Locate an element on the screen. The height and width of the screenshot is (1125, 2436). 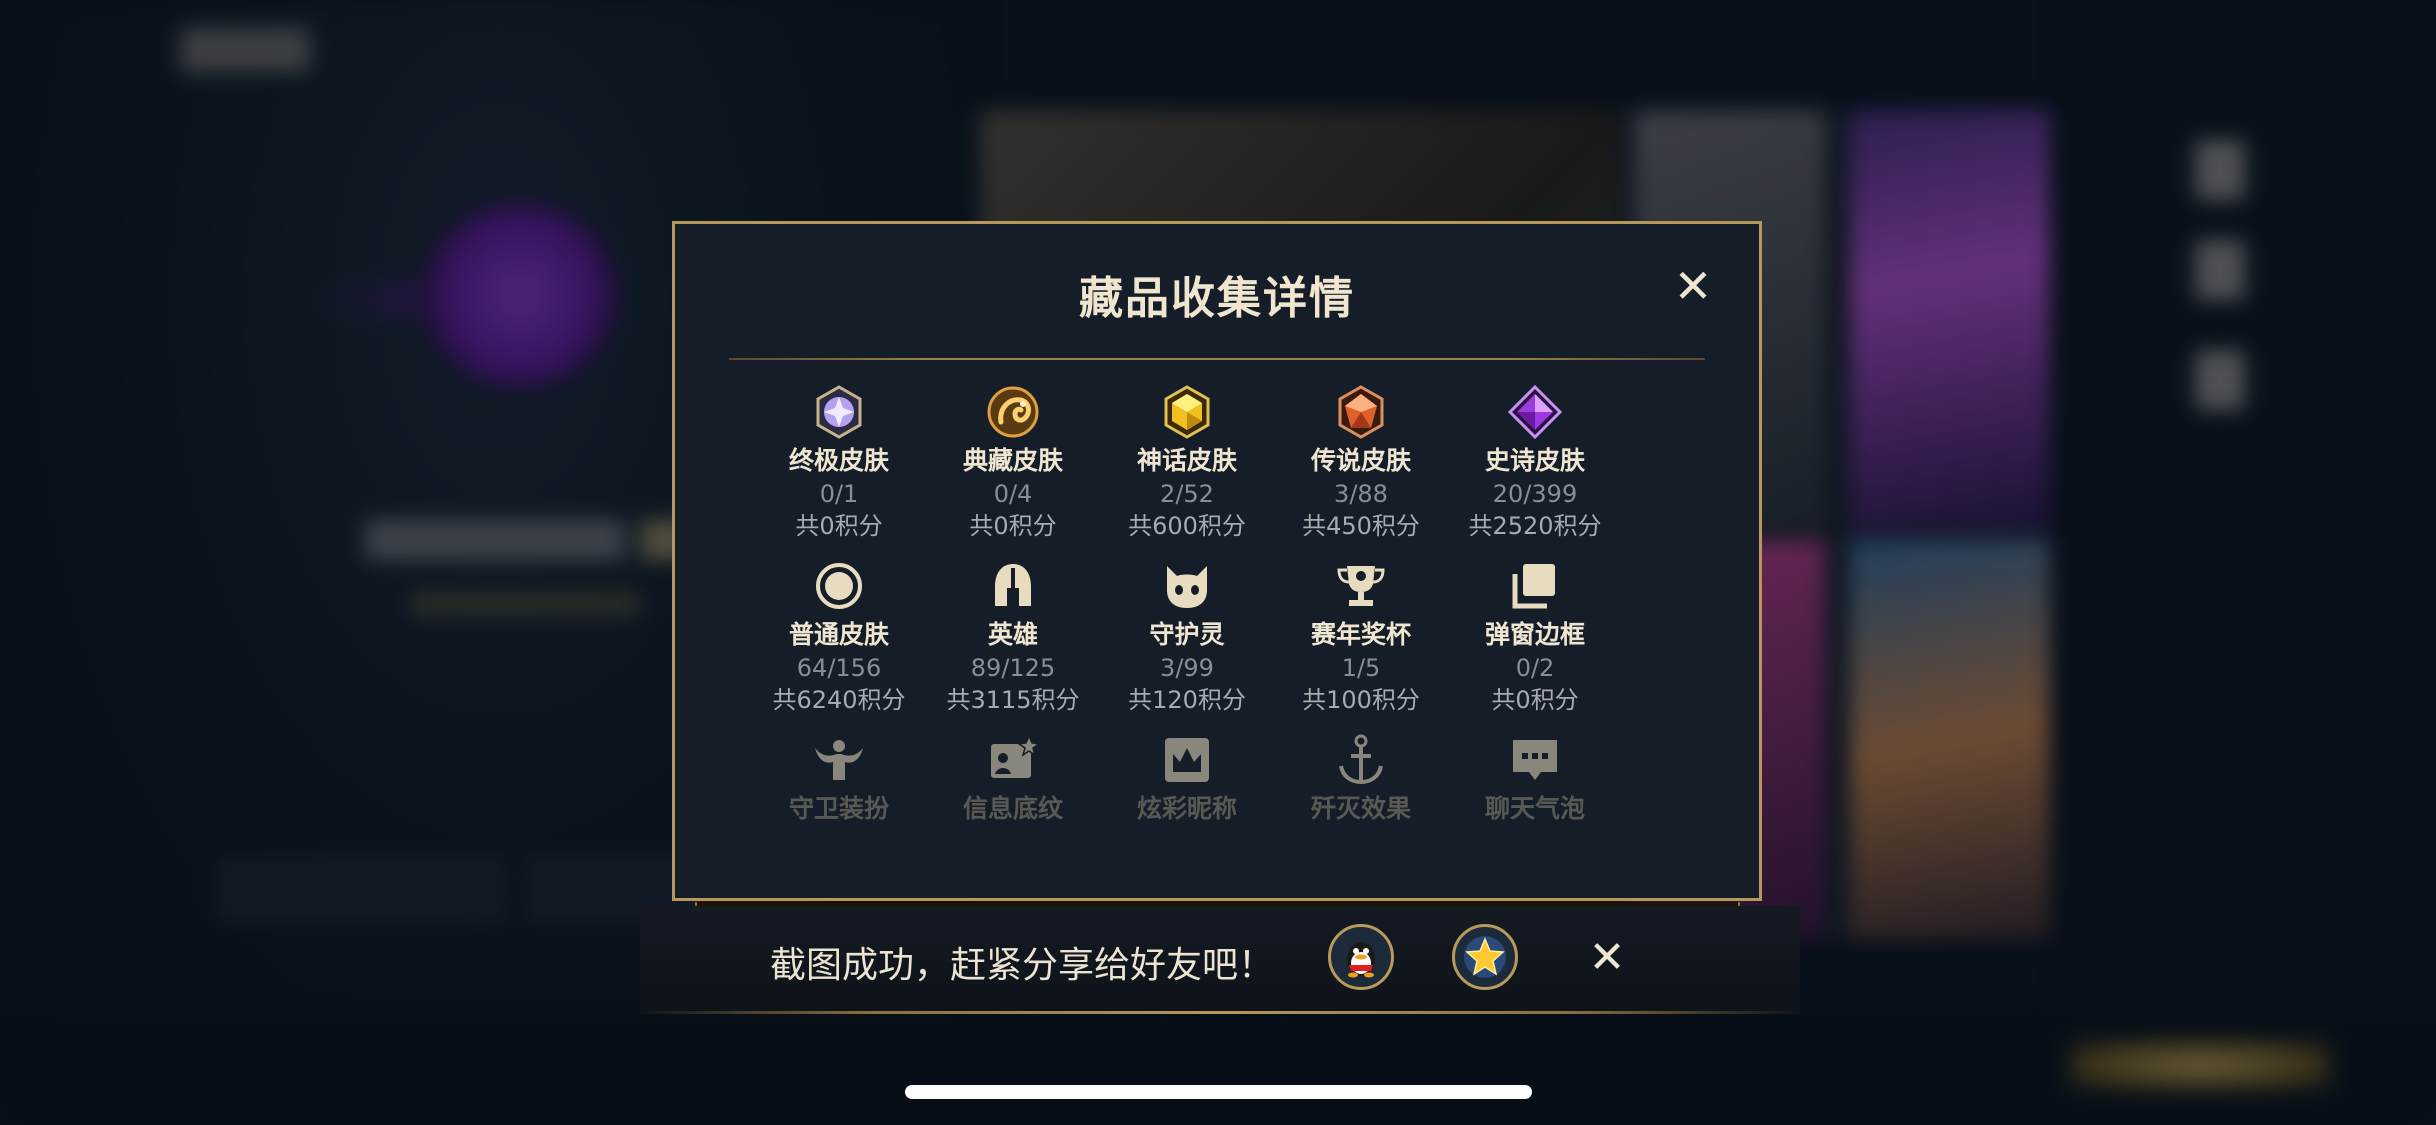
category-name: 典藏皮肤 is located at coordinates (1012, 460).